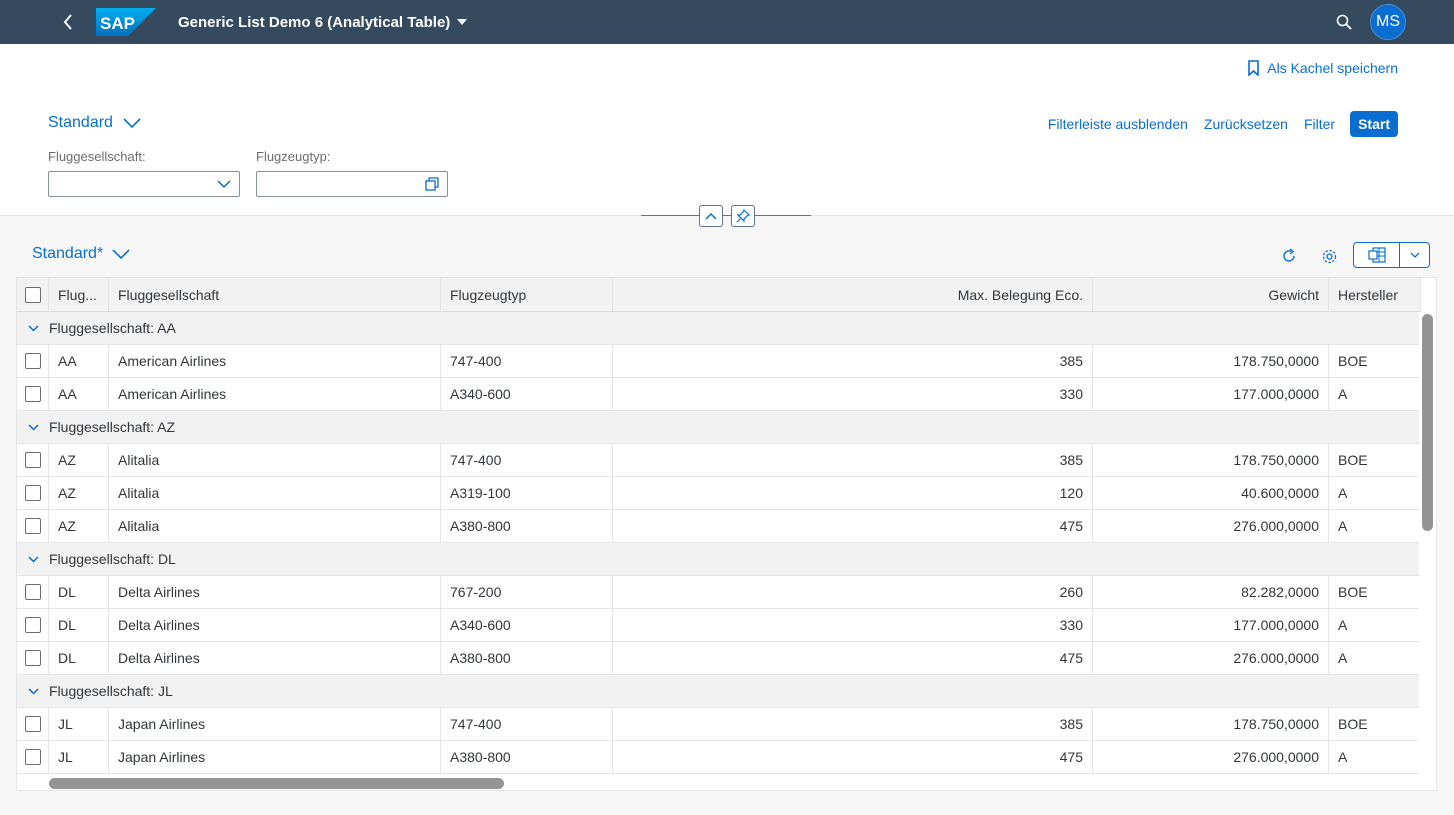  I want to click on value-help-icon, so click(432, 184).